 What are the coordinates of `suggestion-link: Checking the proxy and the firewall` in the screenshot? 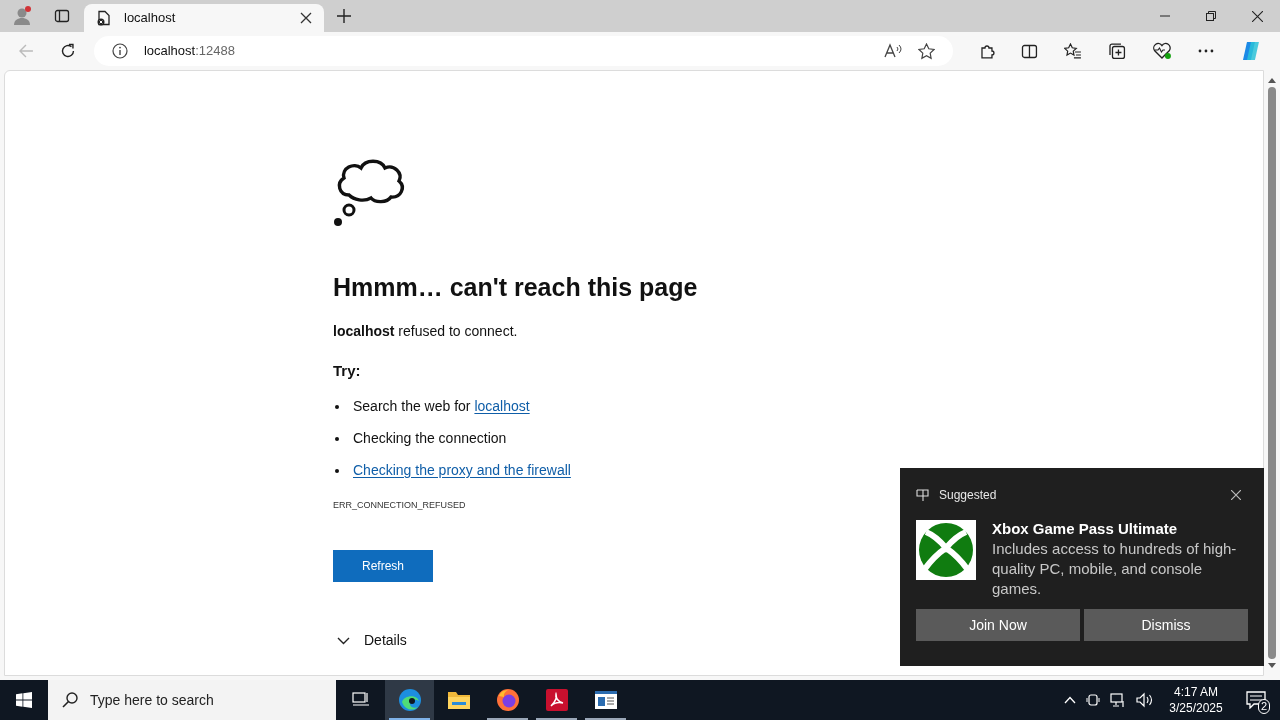 It's located at (462, 470).